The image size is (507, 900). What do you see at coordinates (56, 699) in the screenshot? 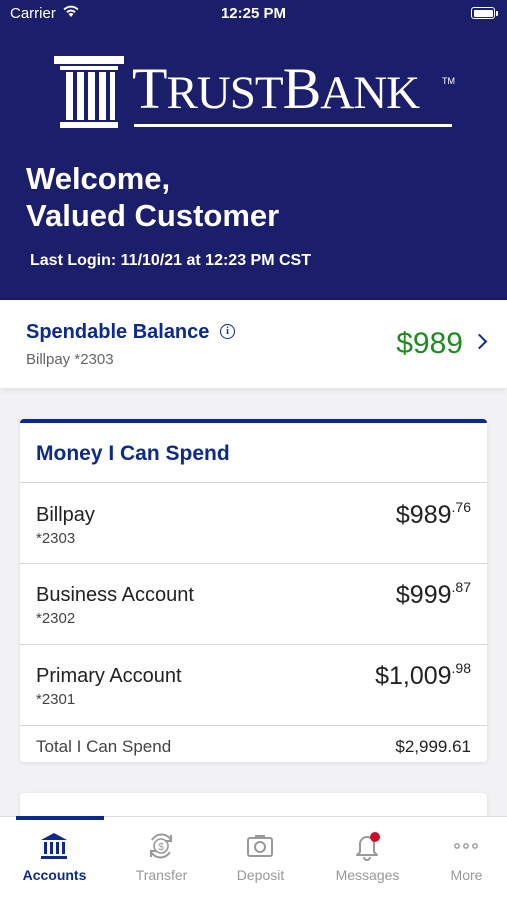
I see `account-number: *2301` at bounding box center [56, 699].